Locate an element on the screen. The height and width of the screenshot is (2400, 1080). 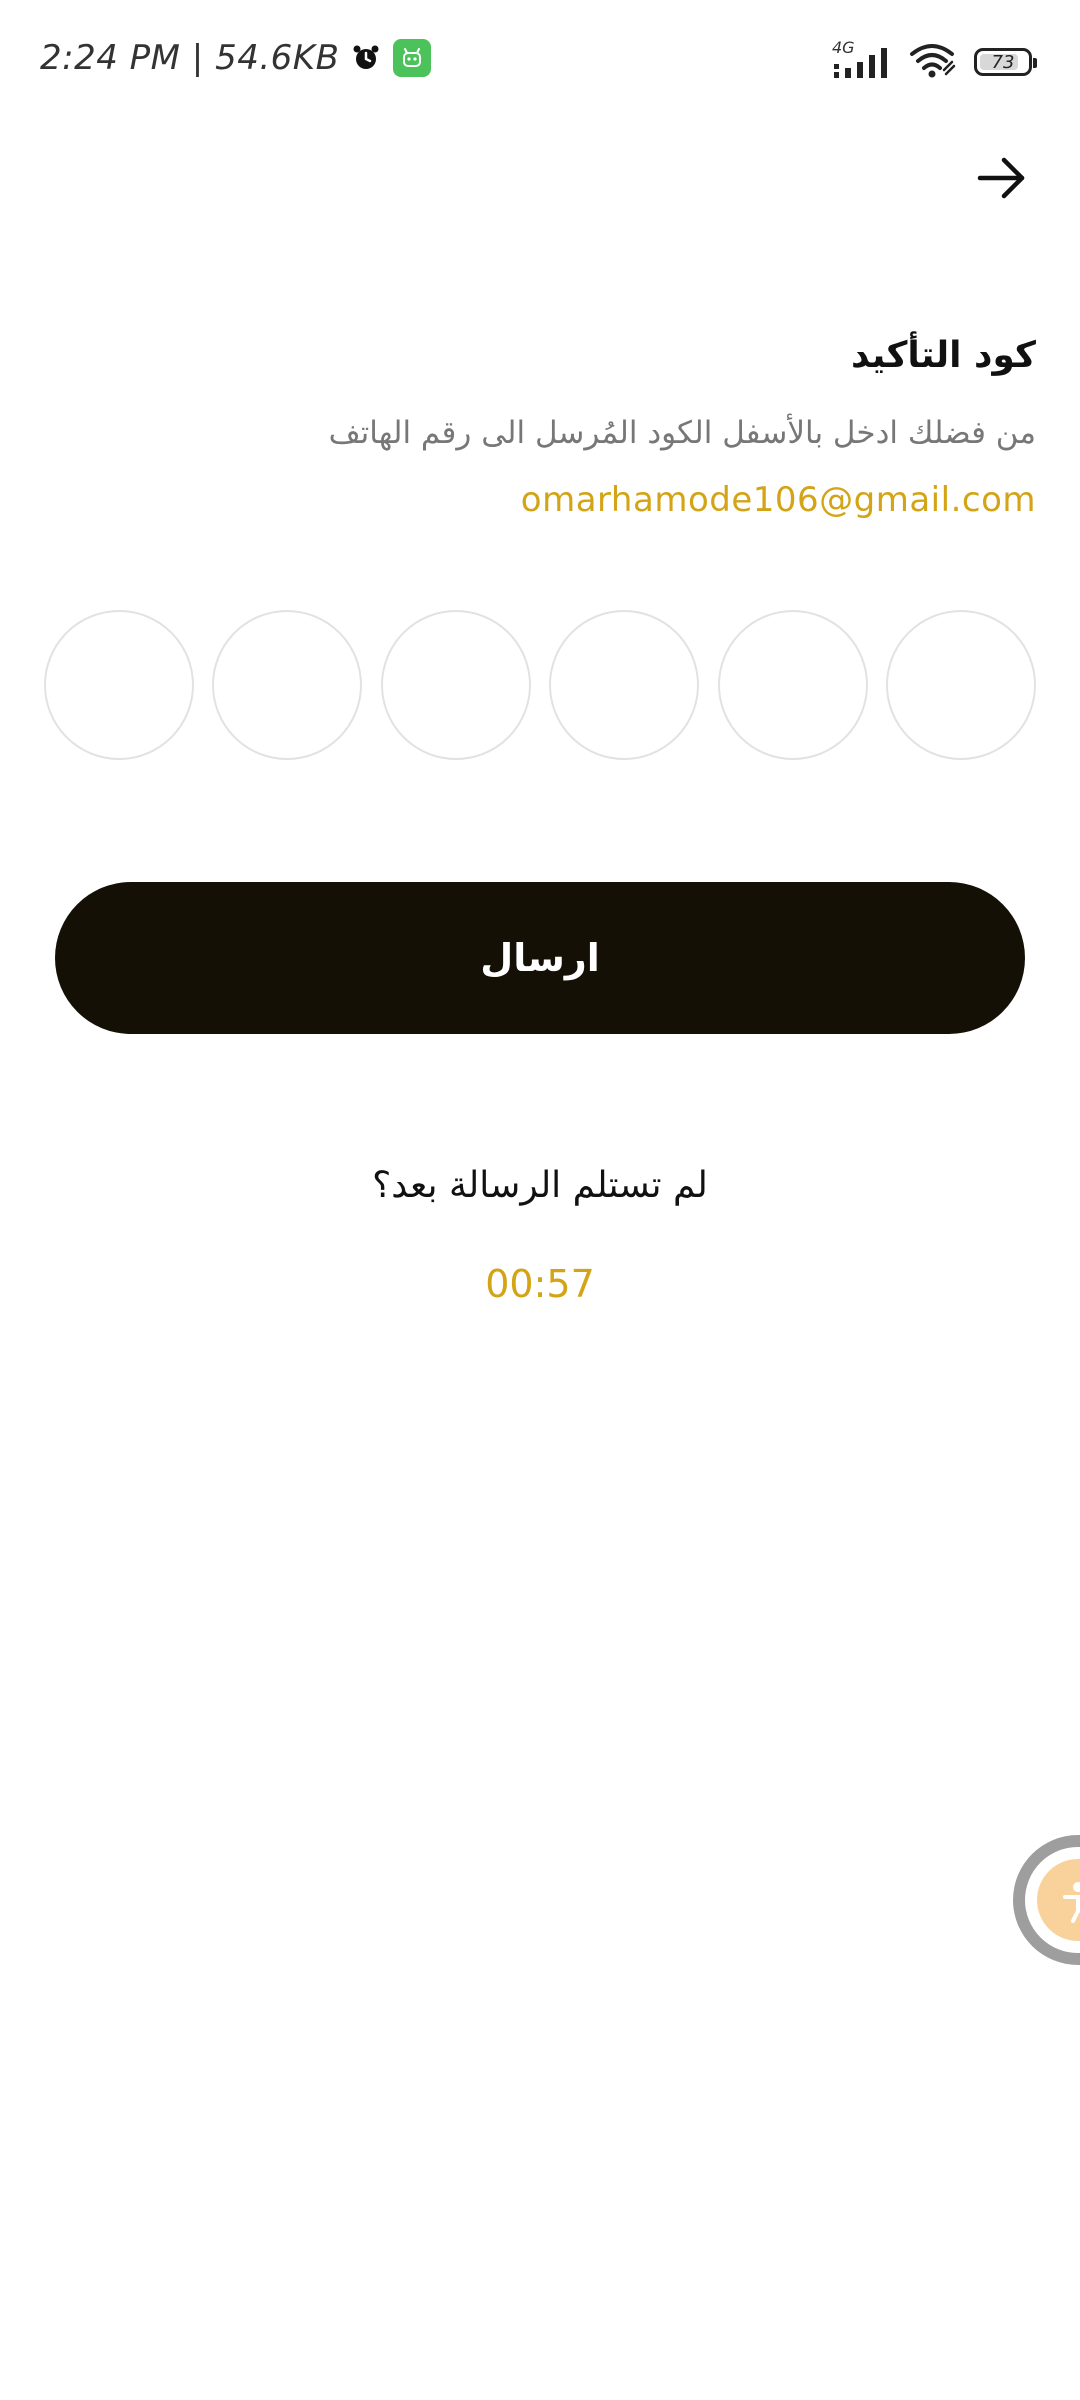
resend-timer: 00:57 is located at coordinates (540, 1284).